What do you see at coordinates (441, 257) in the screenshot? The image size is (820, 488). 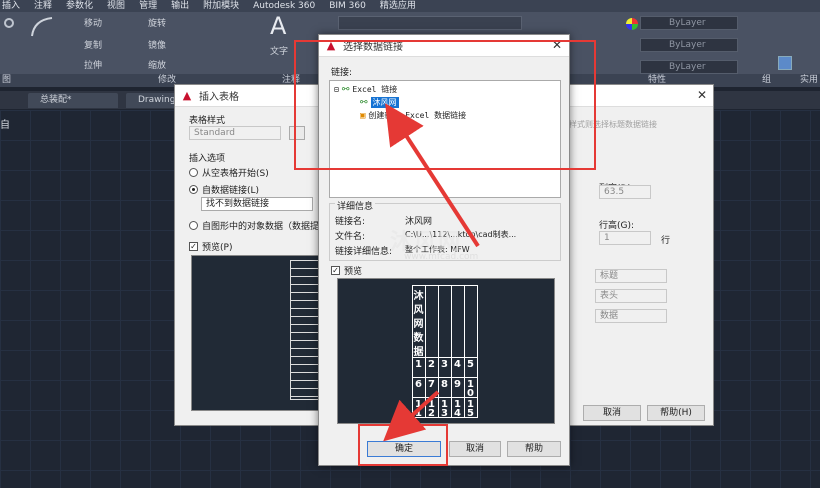 I see `watermark-url: www.mfcad.com` at bounding box center [441, 257].